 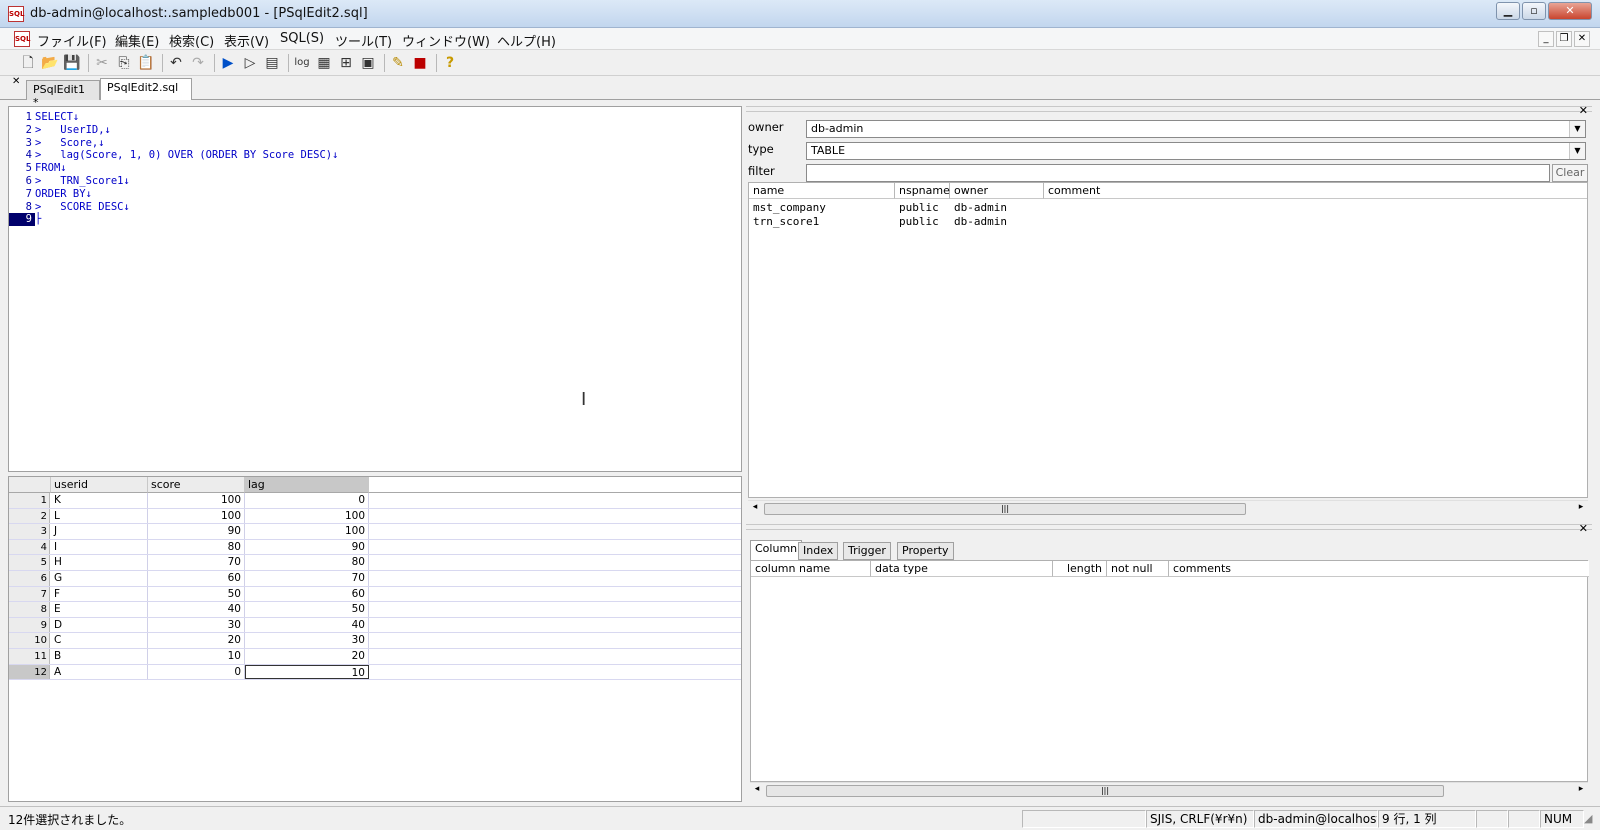 I want to click on grid-cell: 100, so click(x=196, y=500).